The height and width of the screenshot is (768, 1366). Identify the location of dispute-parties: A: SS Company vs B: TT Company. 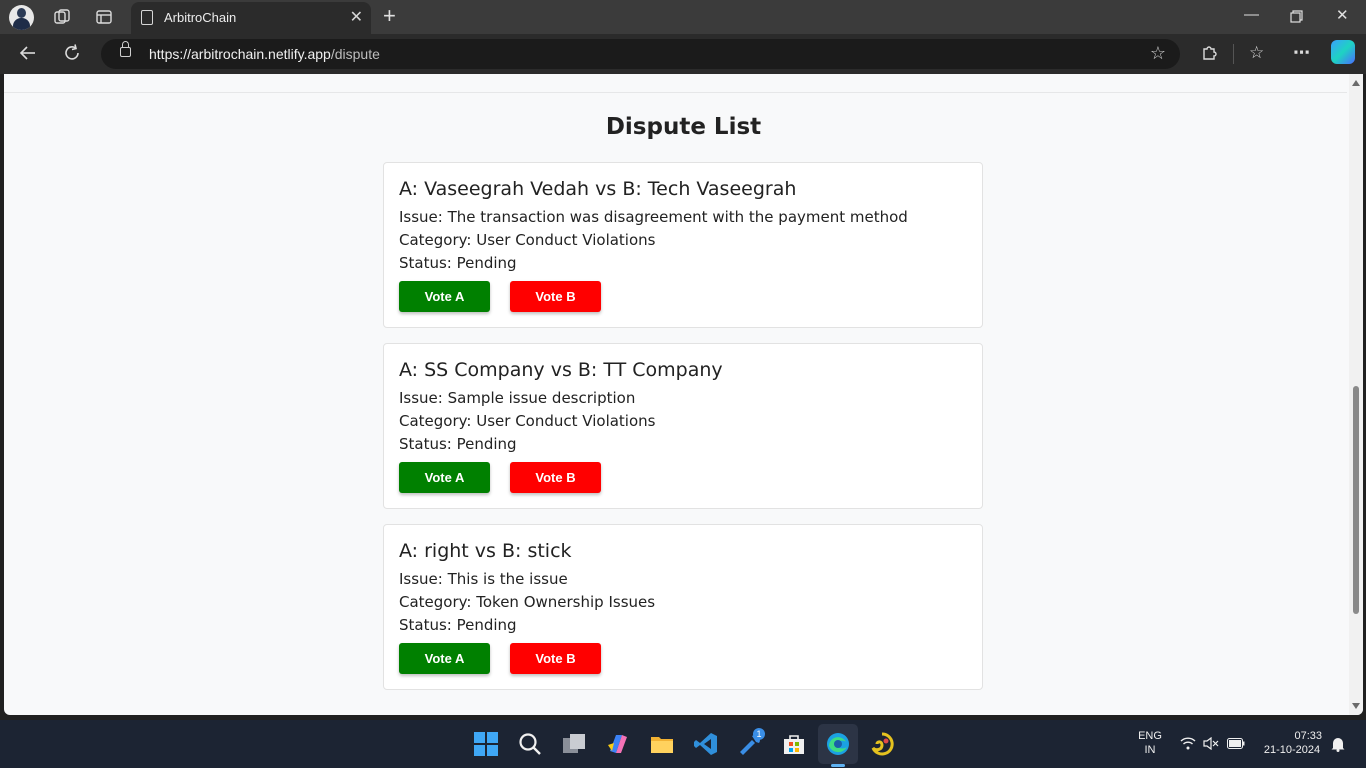
(561, 370).